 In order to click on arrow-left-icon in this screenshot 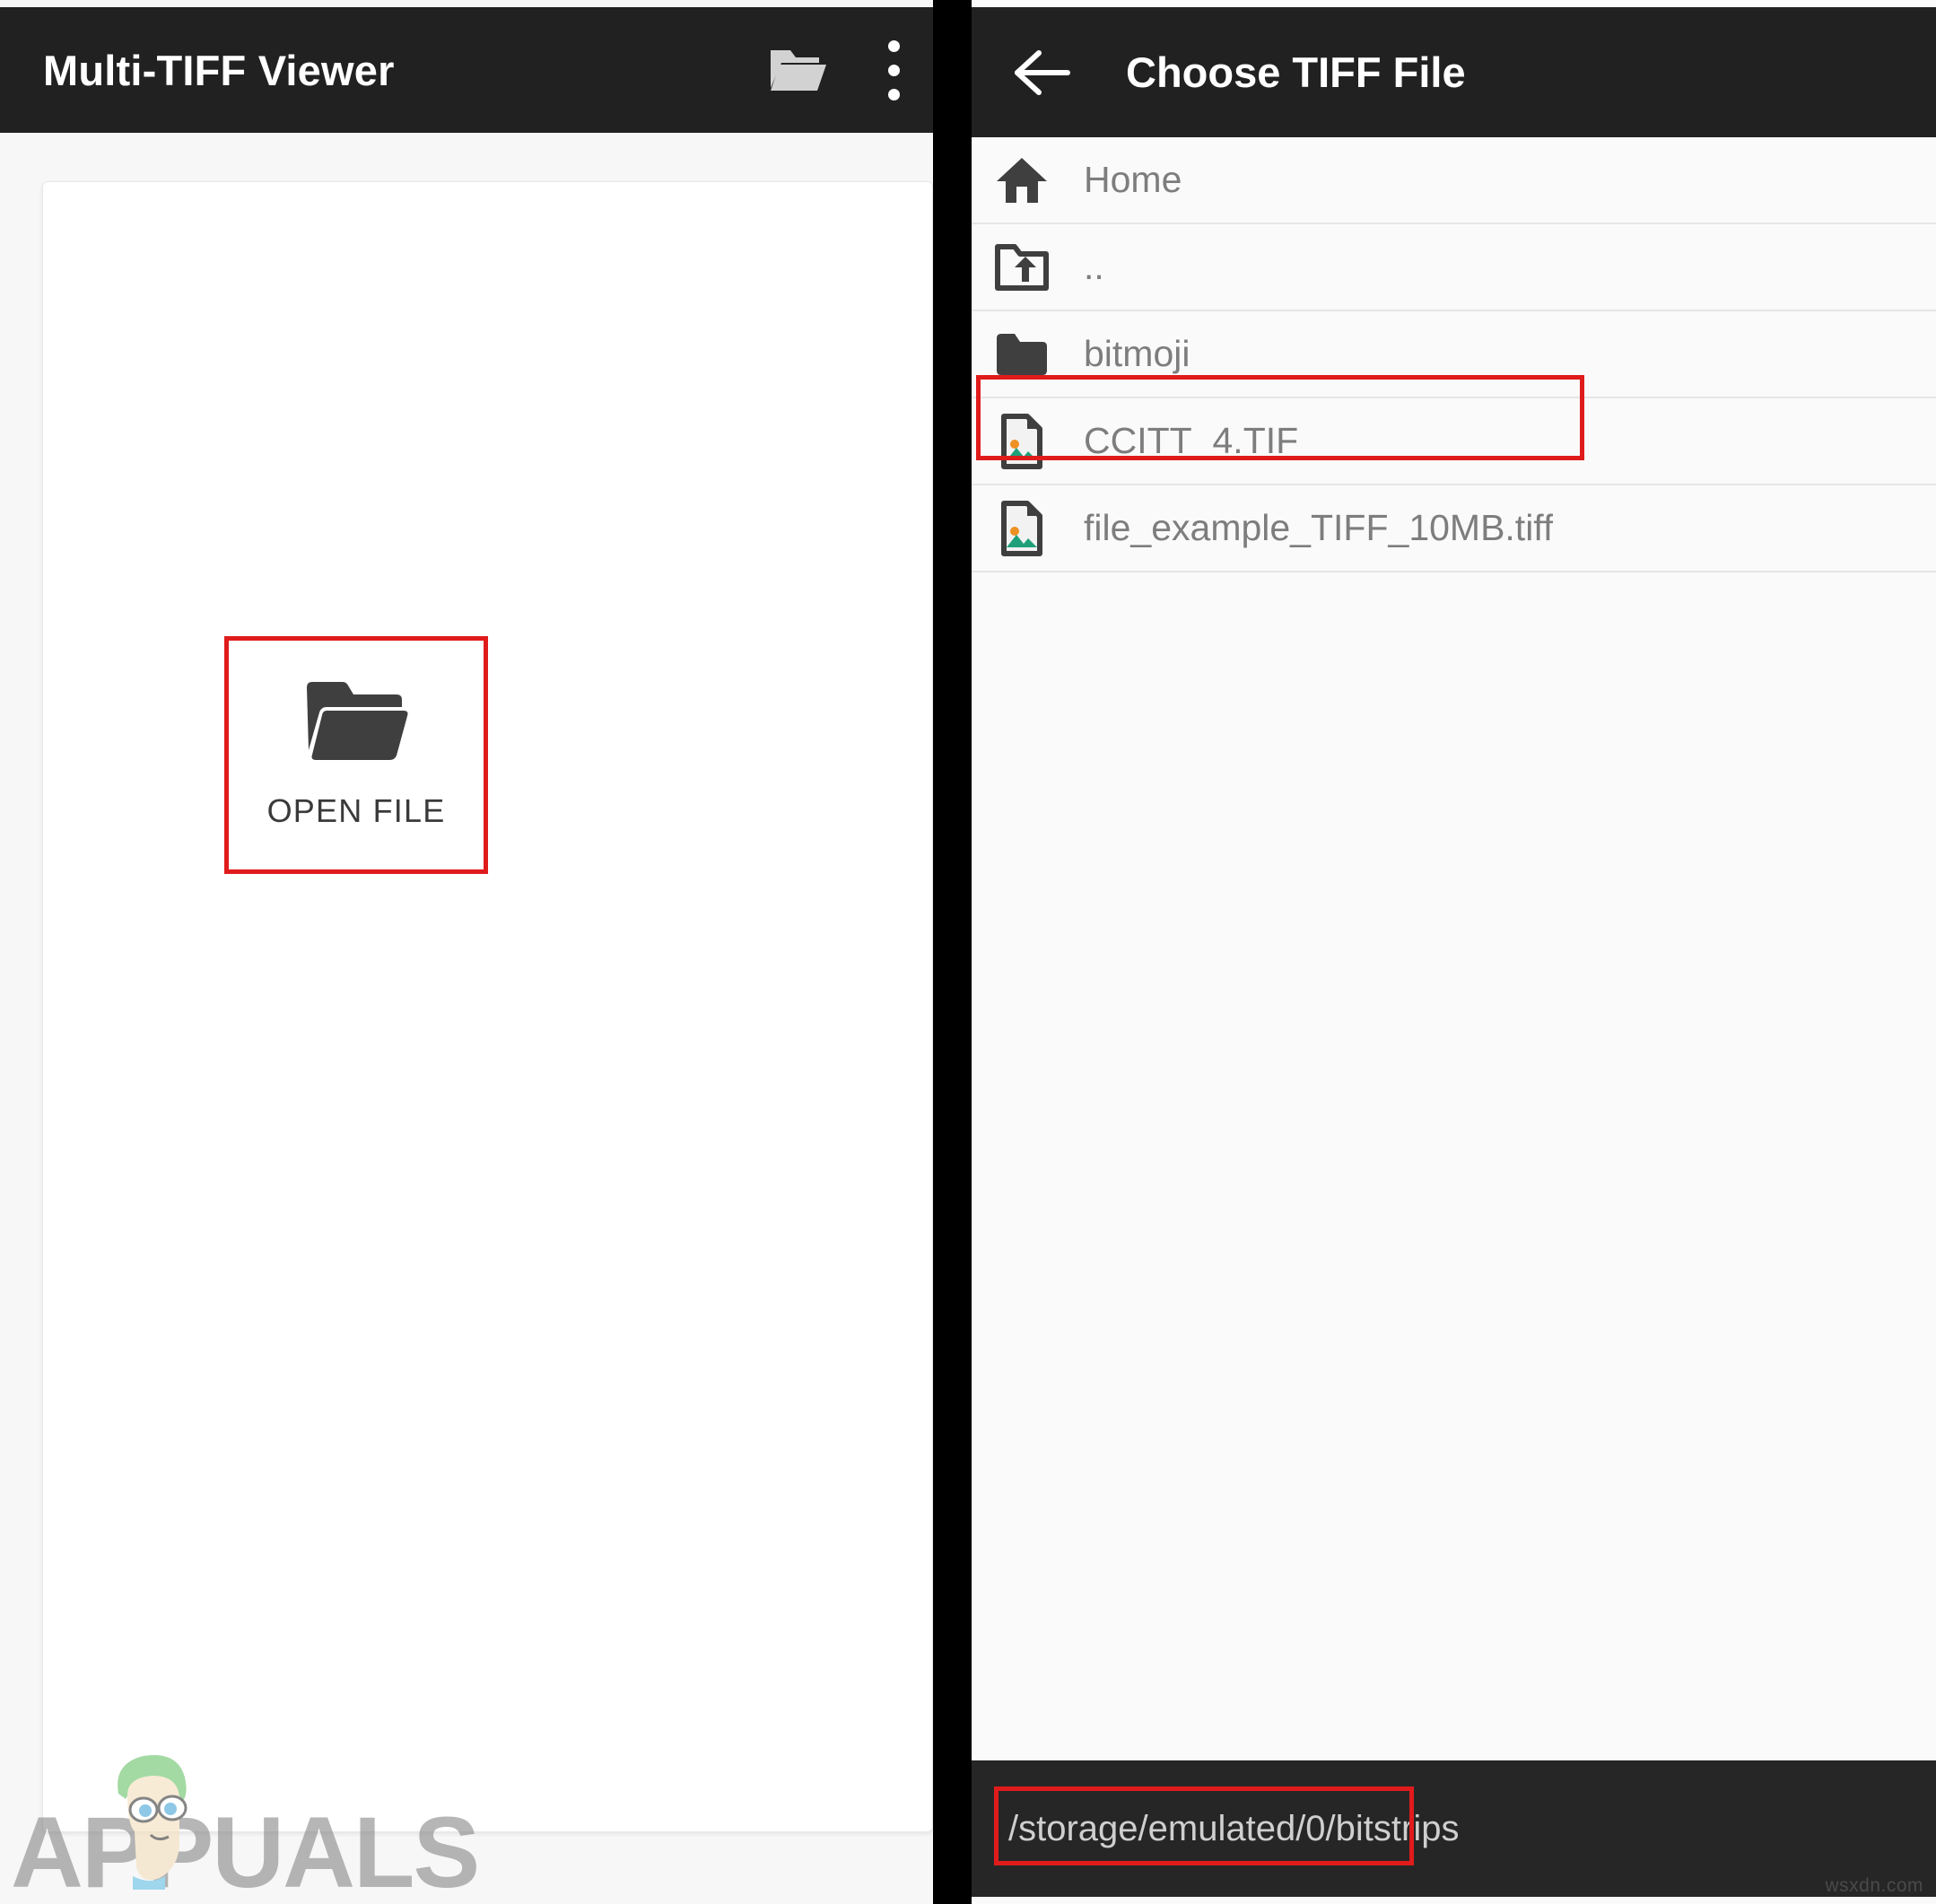, I will do `click(1043, 73)`.